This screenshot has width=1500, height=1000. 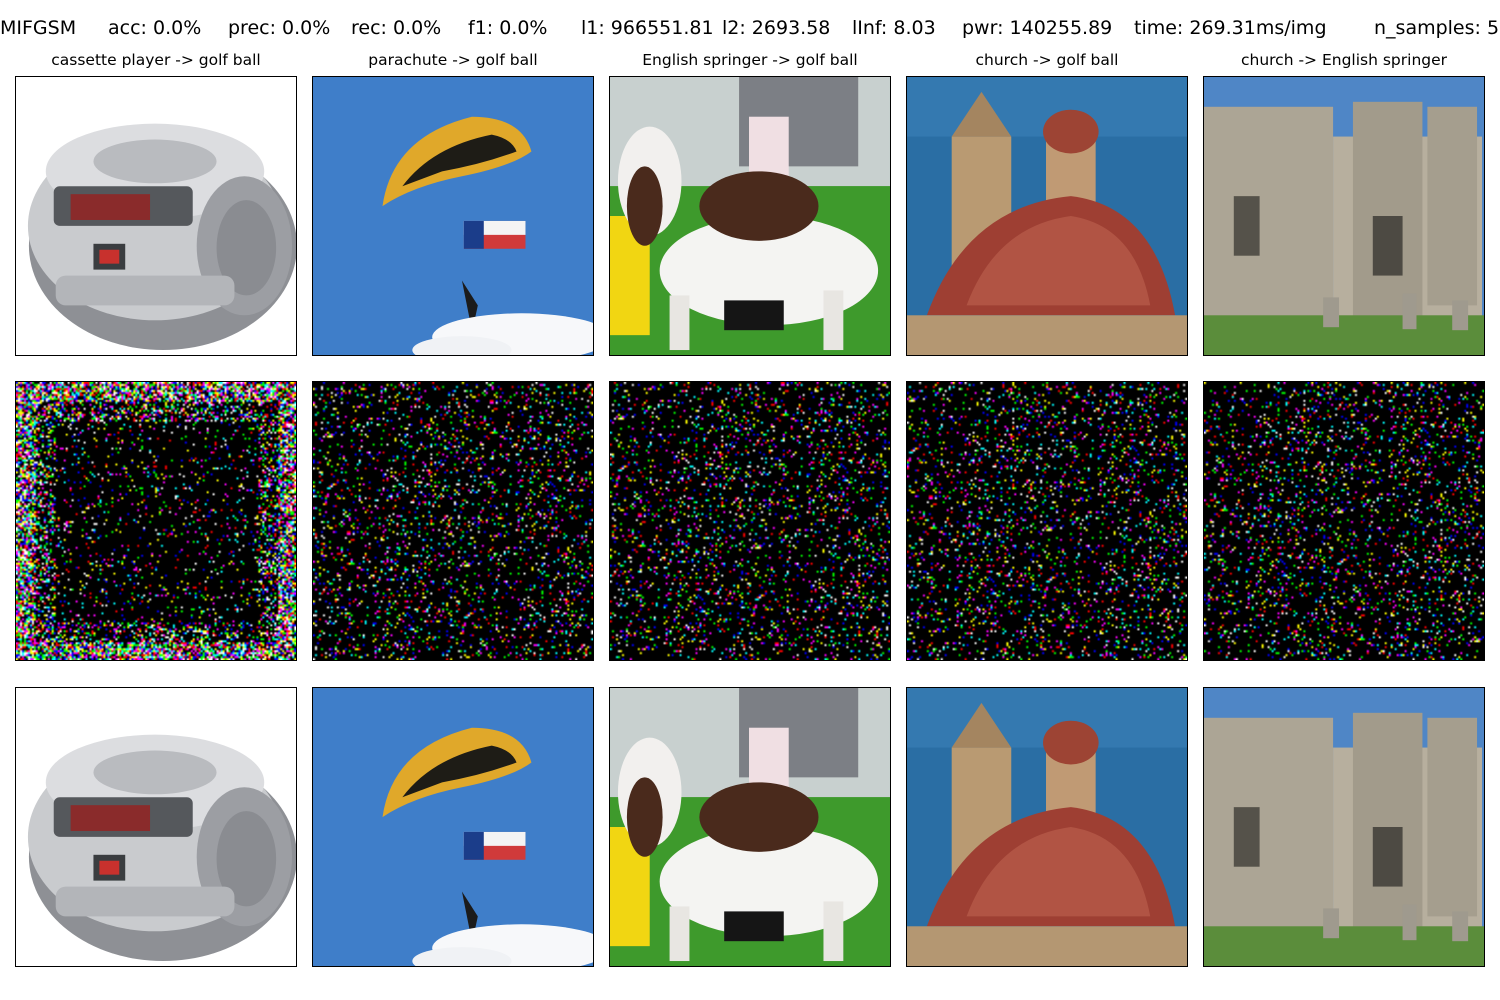 What do you see at coordinates (453, 521) in the screenshot?
I see `perturbation-image-parachute` at bounding box center [453, 521].